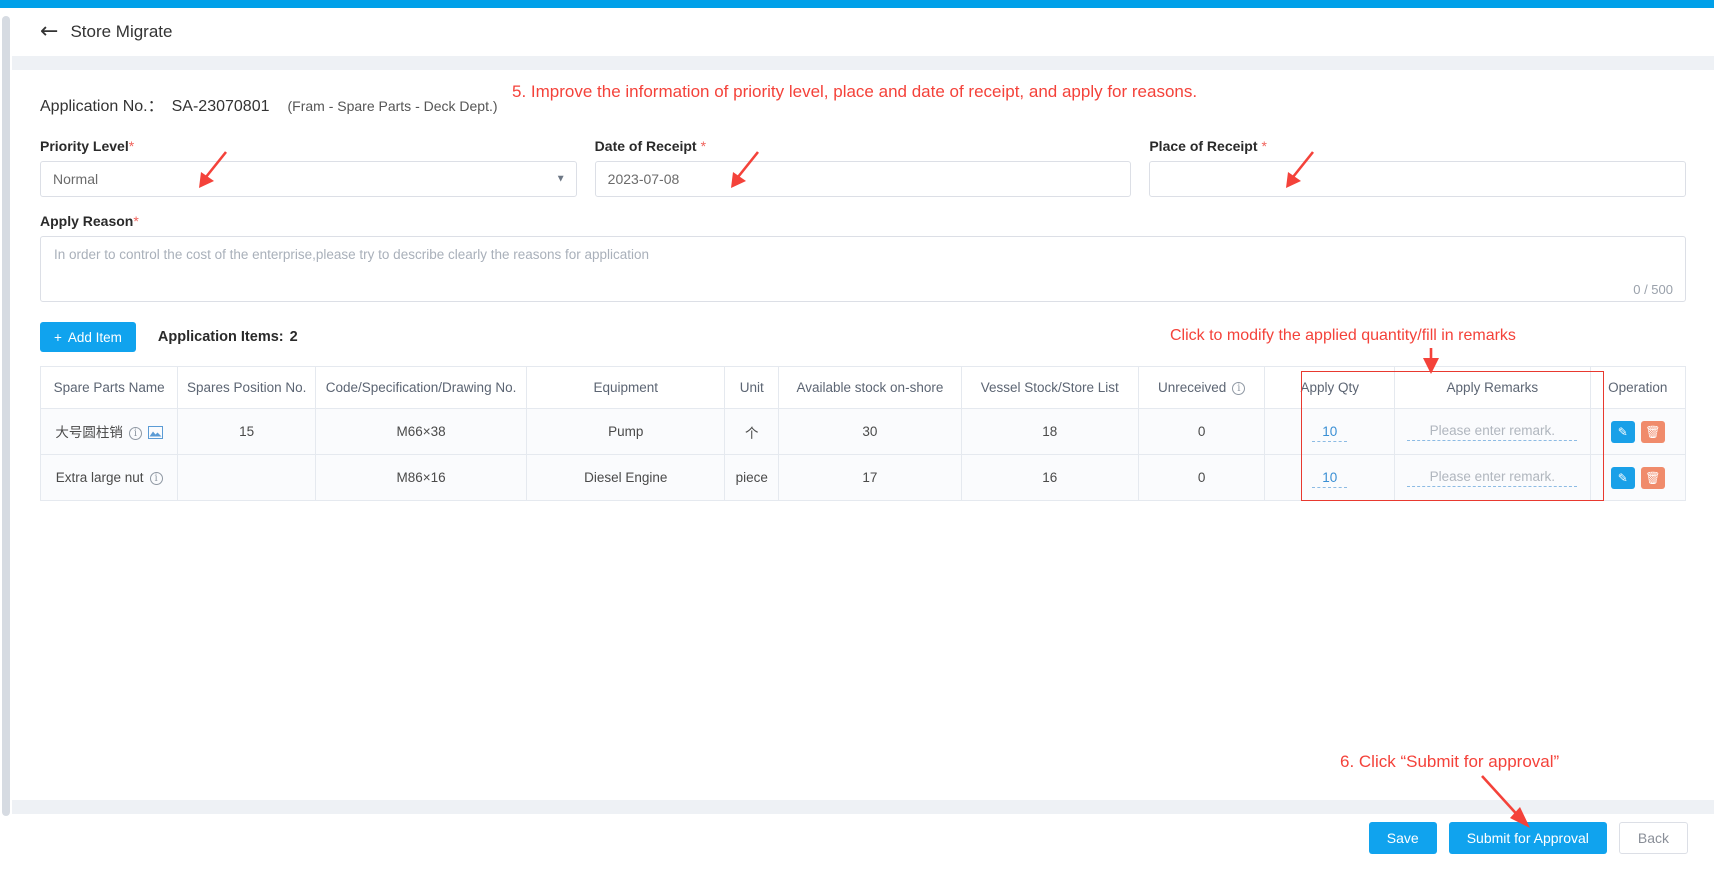  What do you see at coordinates (561, 179) in the screenshot?
I see `chevron-down-icon: ▼` at bounding box center [561, 179].